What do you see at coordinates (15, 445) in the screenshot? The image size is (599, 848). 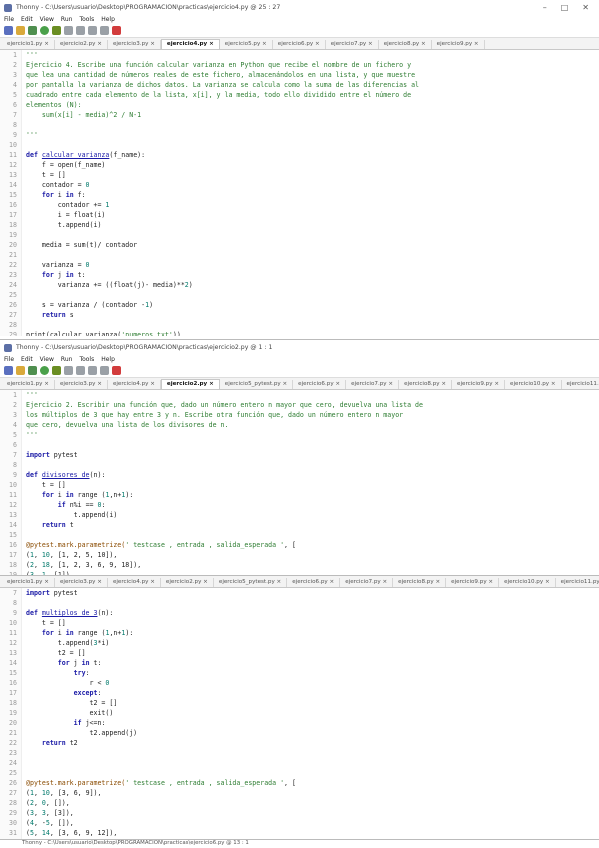 I see `line-number: 6` at bounding box center [15, 445].